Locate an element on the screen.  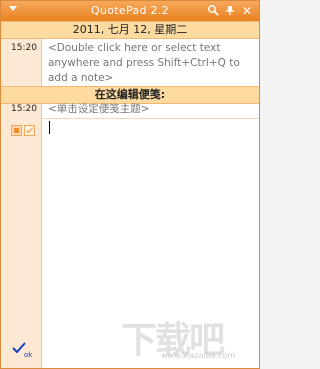
ok-button: ok is located at coordinates (25, 351).